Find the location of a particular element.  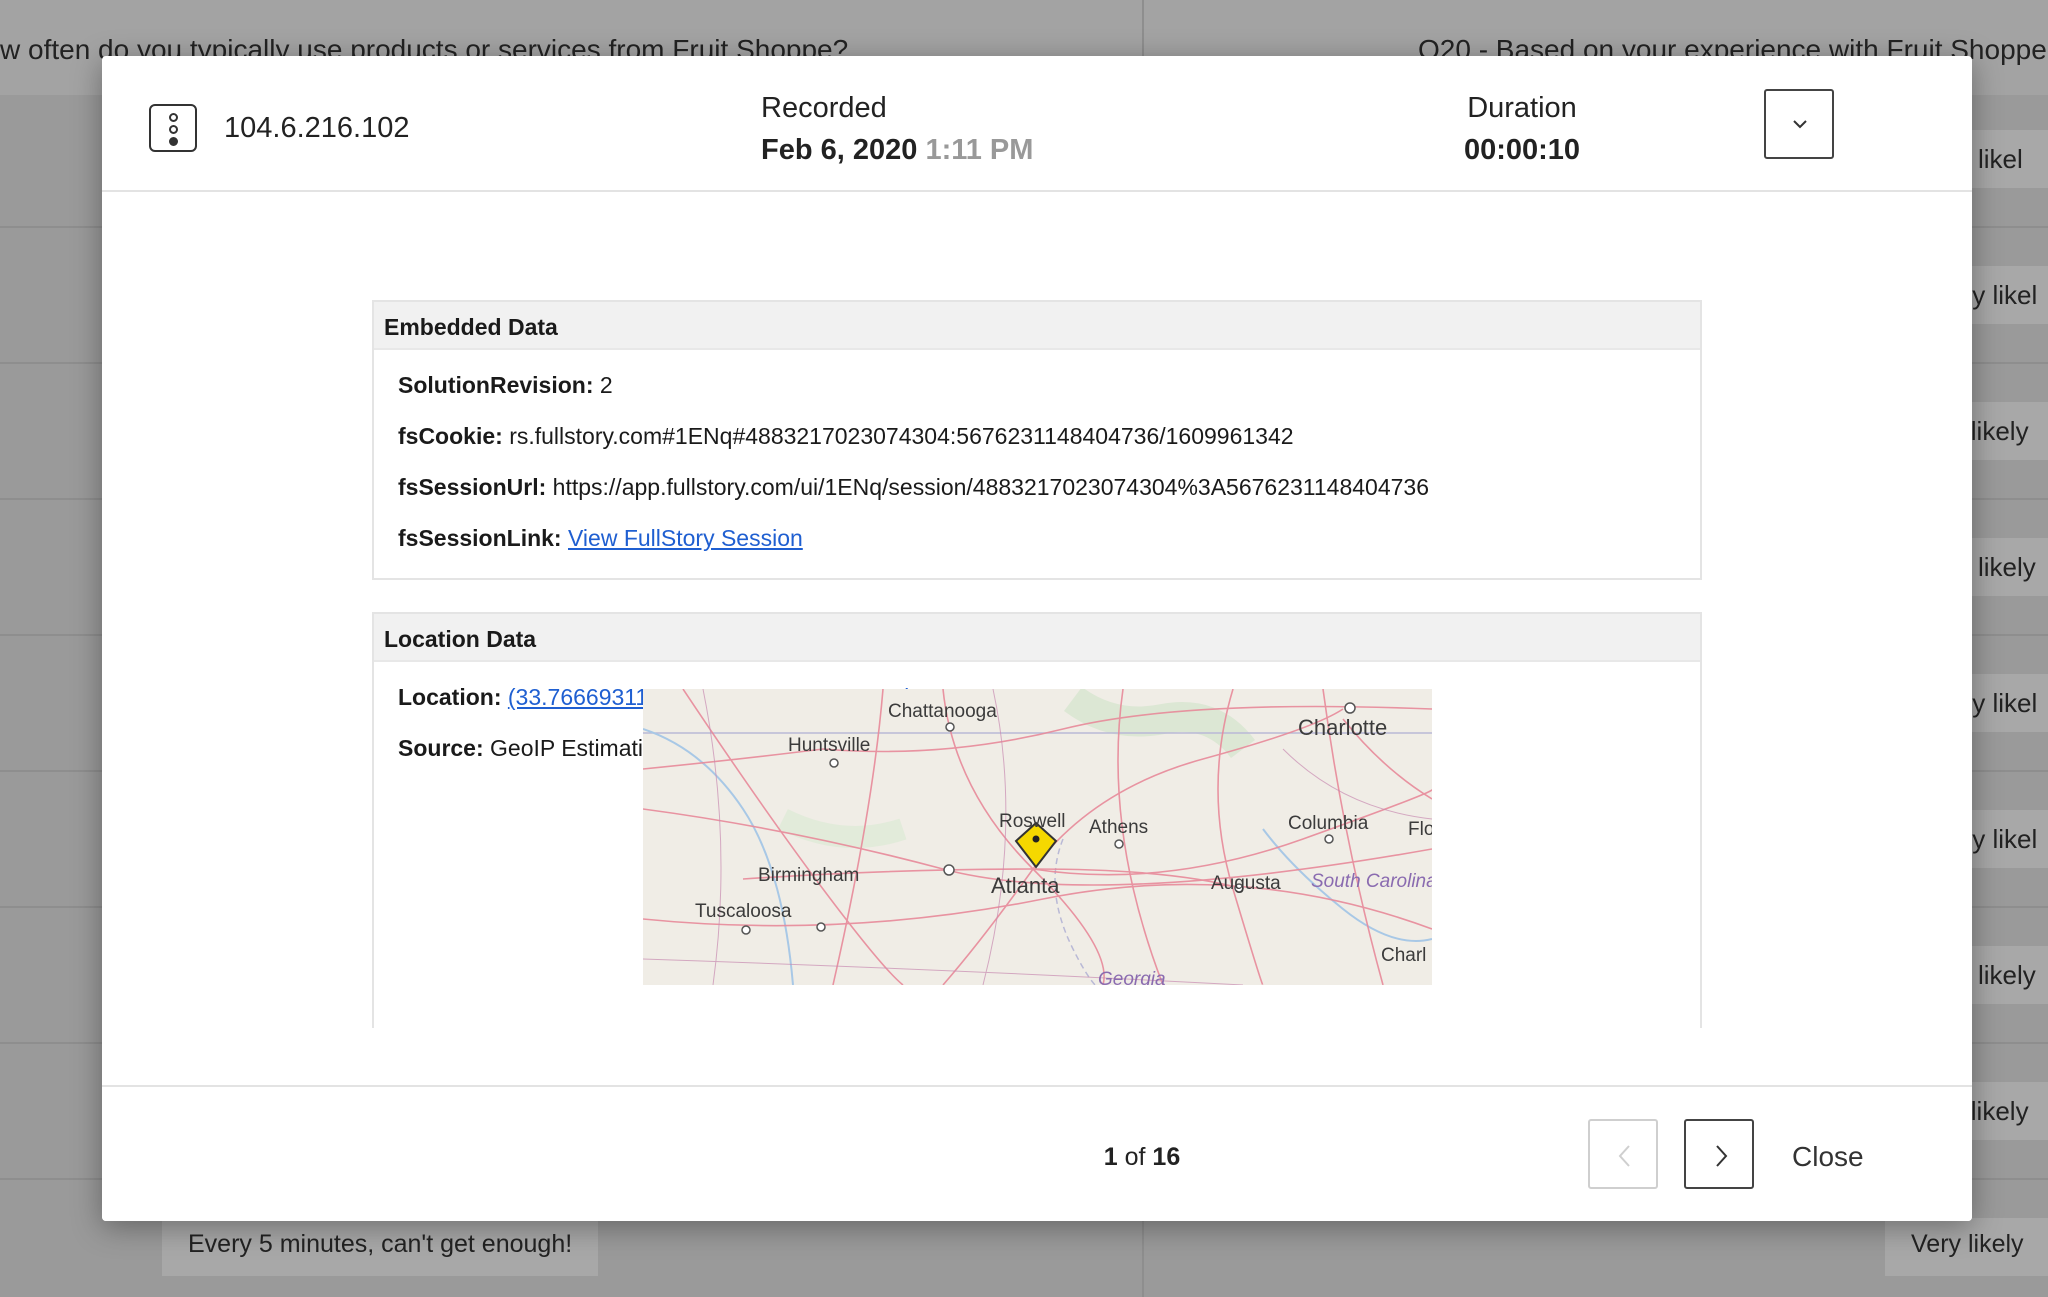

map-label: Roswell is located at coordinates (1032, 821).